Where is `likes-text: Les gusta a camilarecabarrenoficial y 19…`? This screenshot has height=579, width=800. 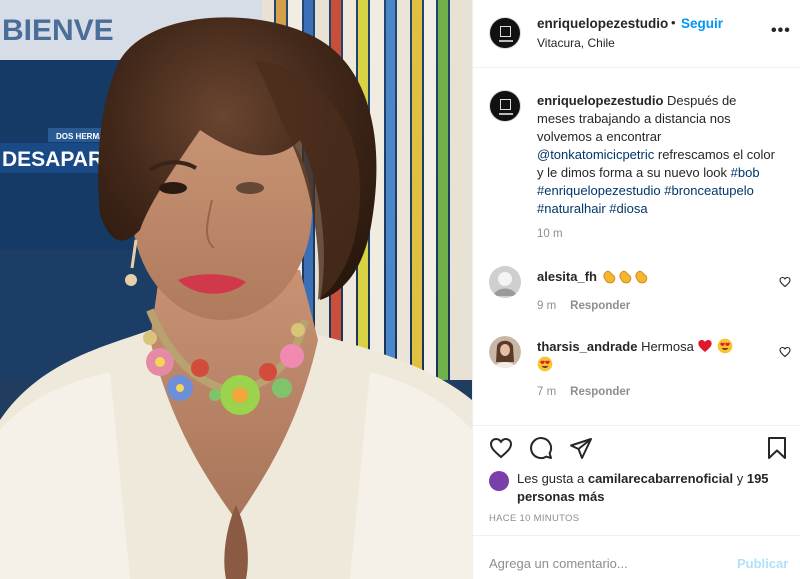
likes-text: Les gusta a camilarecabarrenoficial y 19… is located at coordinates (643, 487).